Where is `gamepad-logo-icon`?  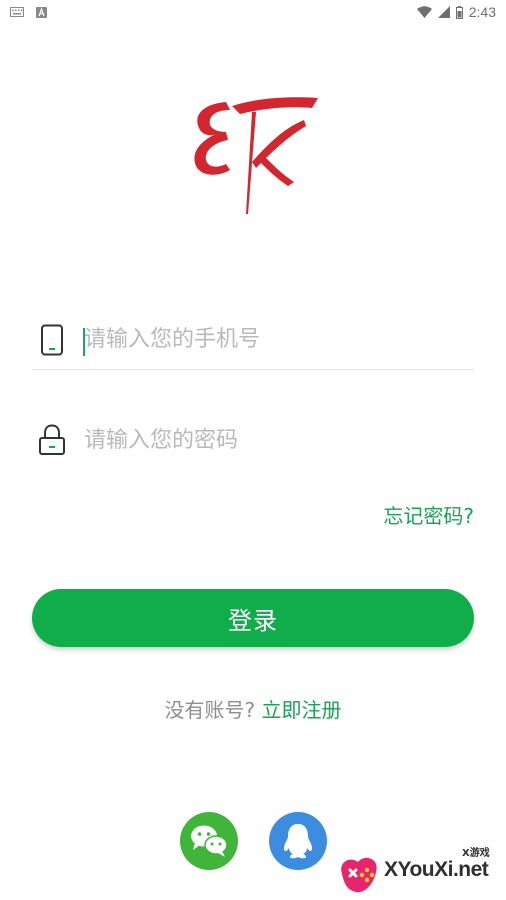
gamepad-logo-icon is located at coordinates (359, 875).